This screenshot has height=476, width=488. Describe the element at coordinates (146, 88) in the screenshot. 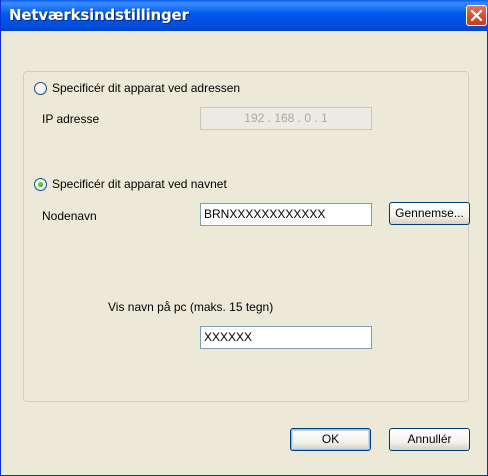

I see `address-radio-label: Specificér dit apparat ved adressen` at that location.